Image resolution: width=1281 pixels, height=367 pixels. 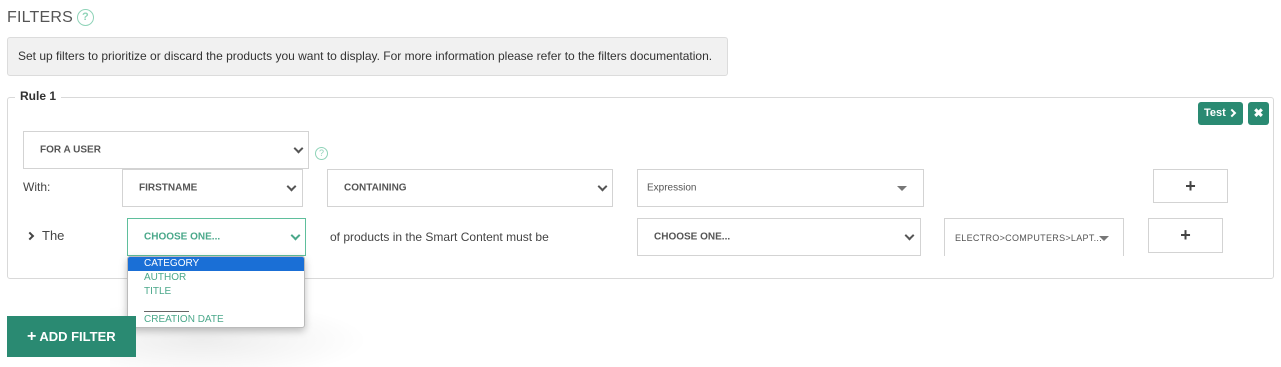 I want to click on test-button: Test, so click(x=1220, y=113).